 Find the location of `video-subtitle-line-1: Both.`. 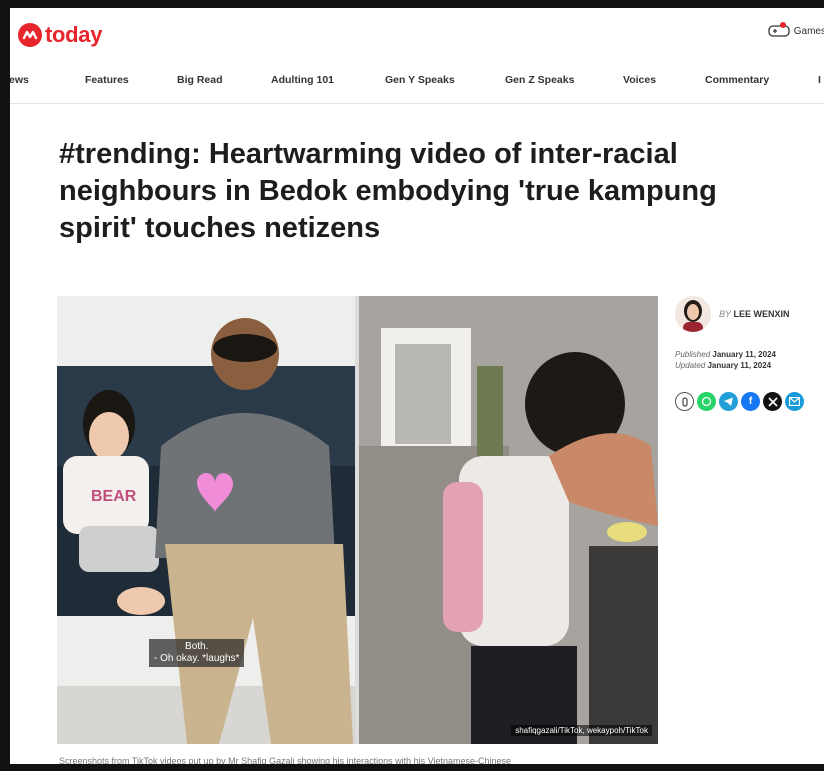

video-subtitle-line-1: Both. is located at coordinates (197, 646).